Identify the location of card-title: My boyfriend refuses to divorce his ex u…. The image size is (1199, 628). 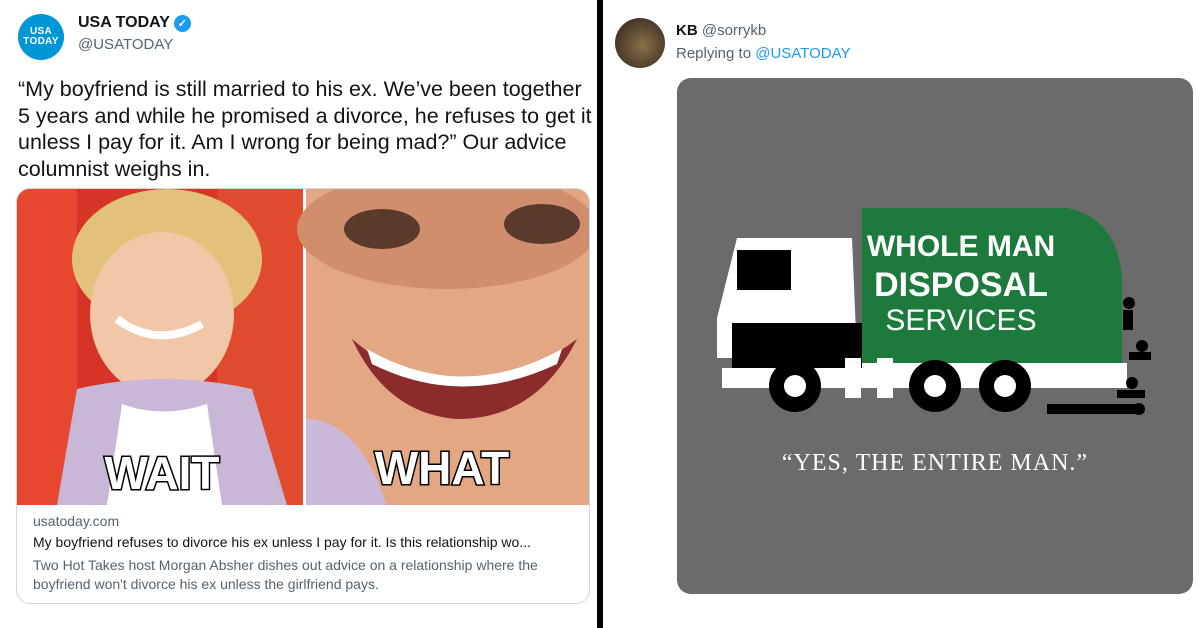
(305, 542).